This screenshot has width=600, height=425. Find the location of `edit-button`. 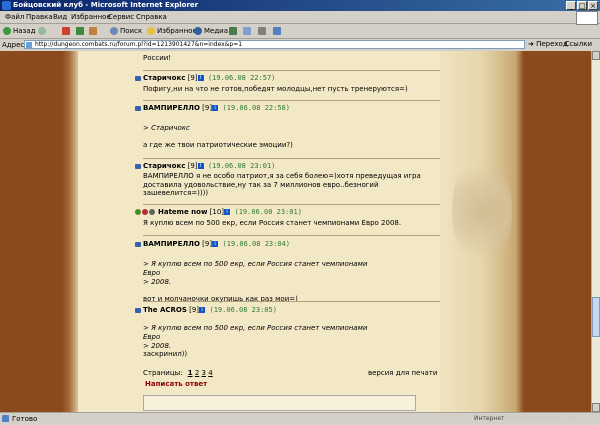

edit-button is located at coordinates (277, 31).